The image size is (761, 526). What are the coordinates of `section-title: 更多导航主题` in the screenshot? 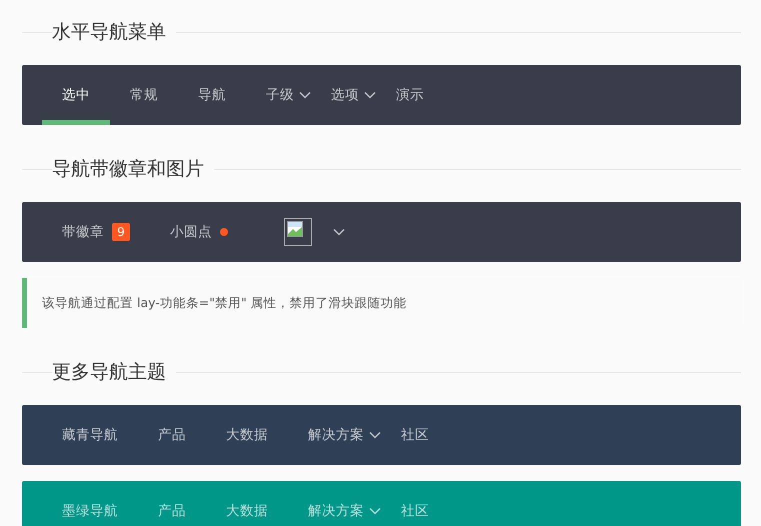 It's located at (109, 372).